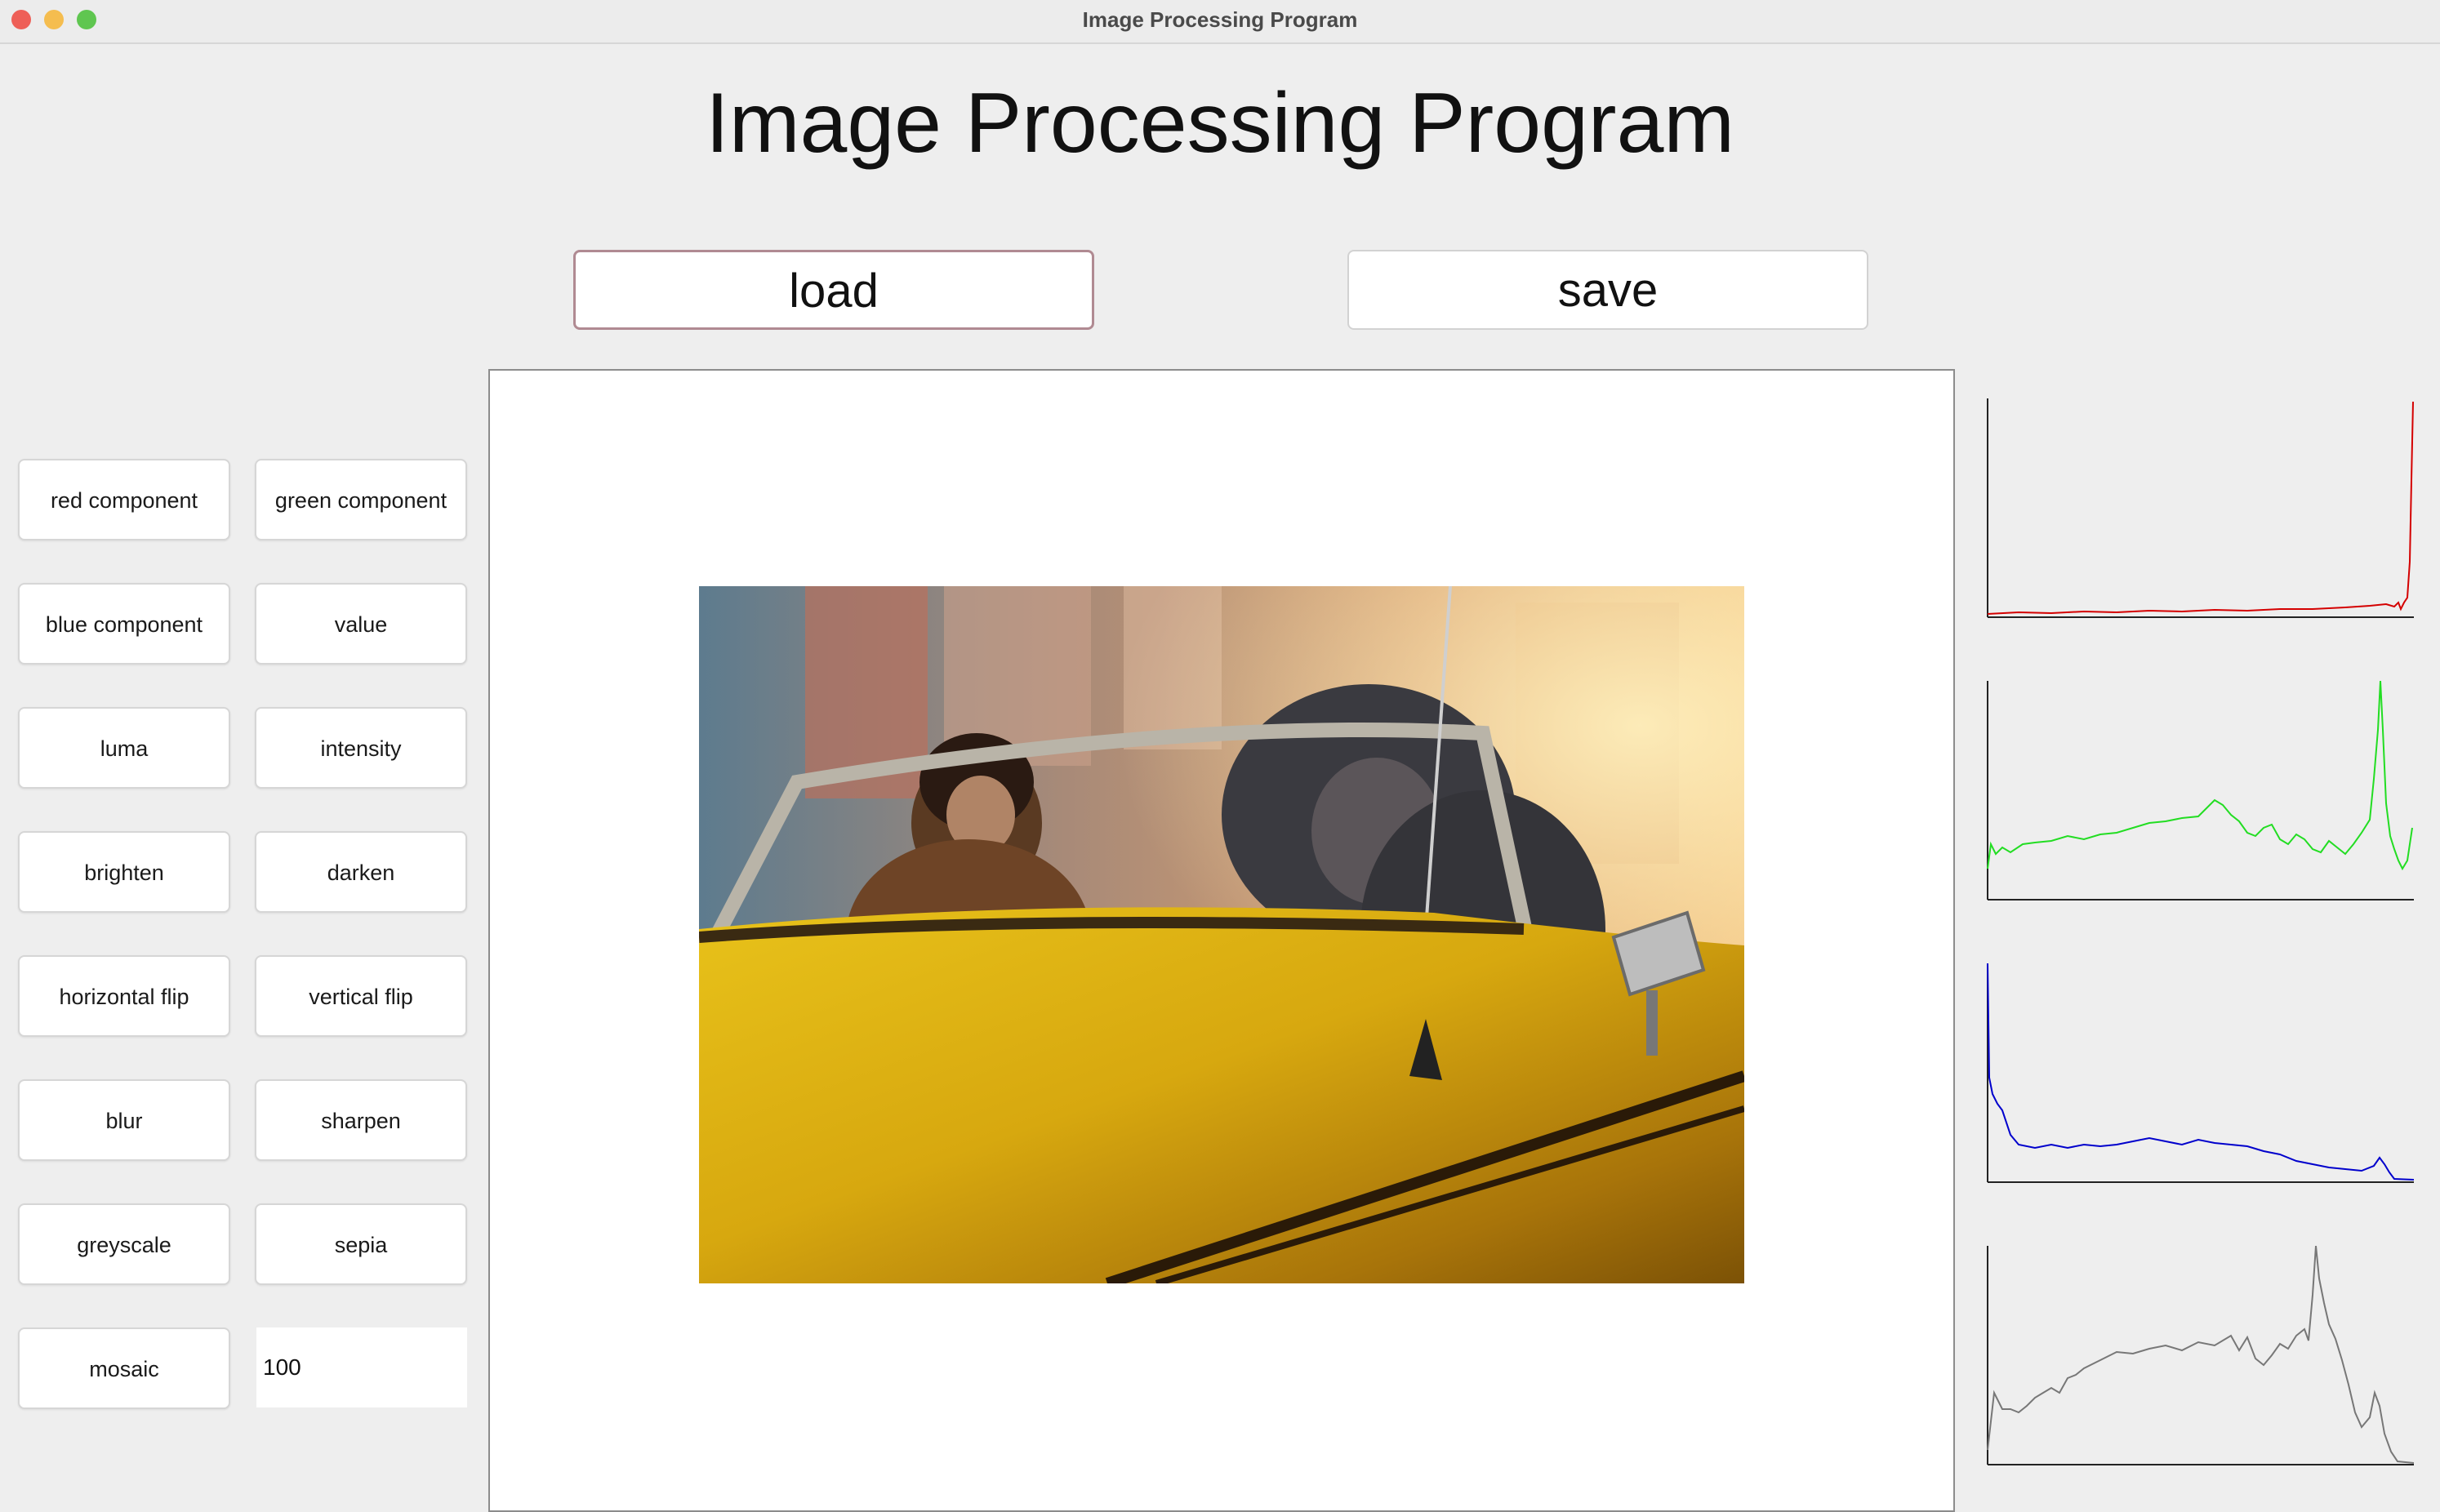 The image size is (2440, 1512). I want to click on green-histogram, so click(2201, 791).